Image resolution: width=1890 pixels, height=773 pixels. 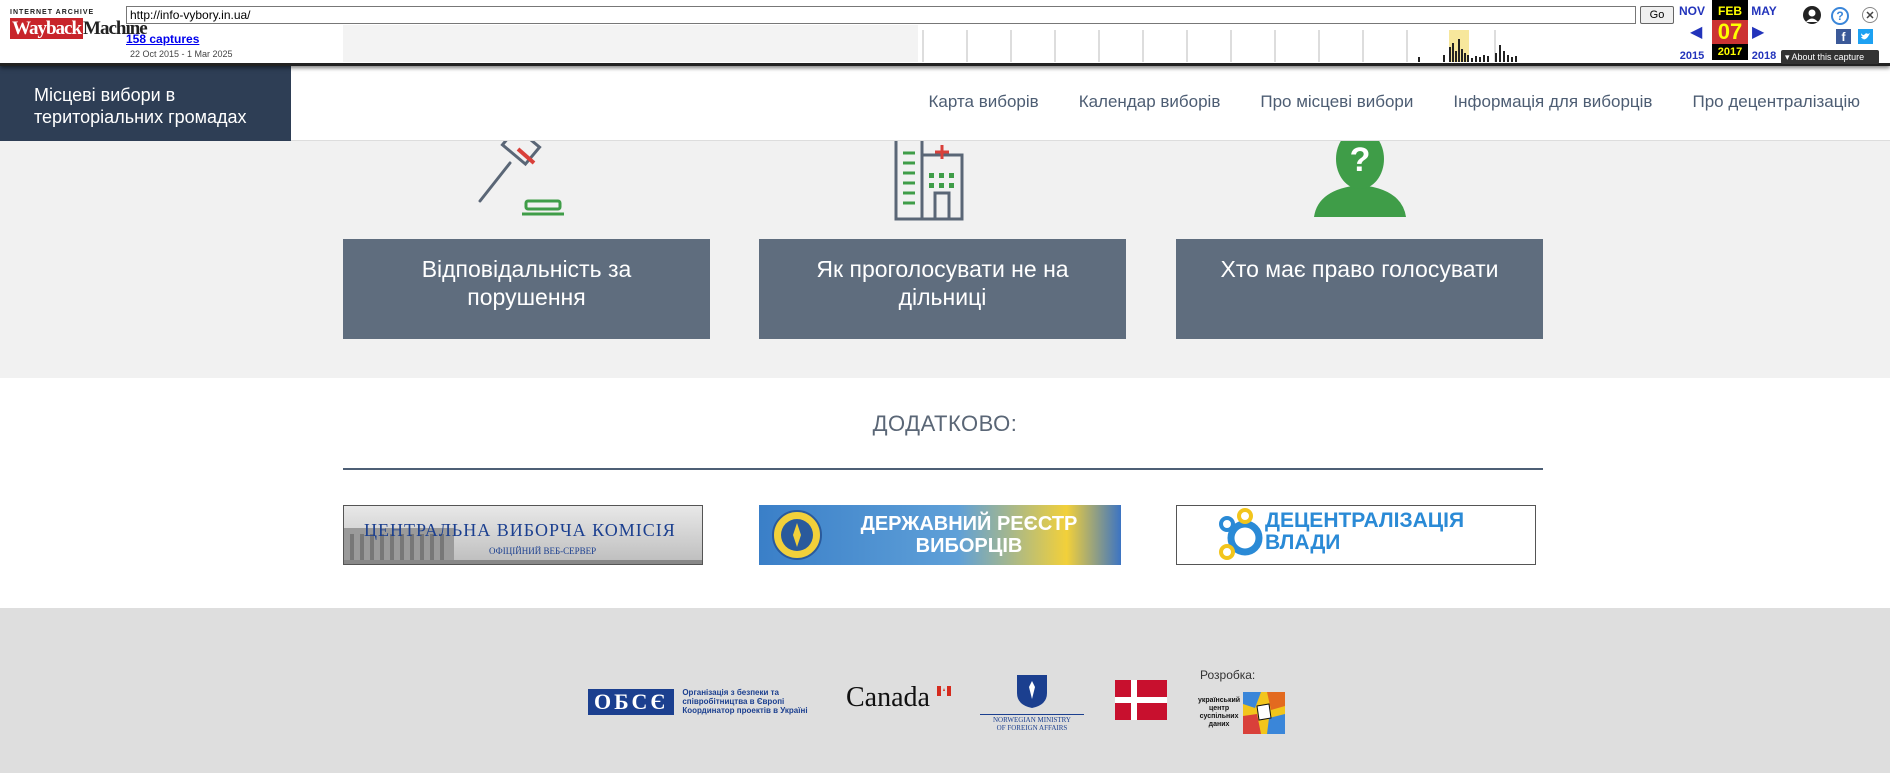 I want to click on twitter-icon, so click(x=1865, y=36).